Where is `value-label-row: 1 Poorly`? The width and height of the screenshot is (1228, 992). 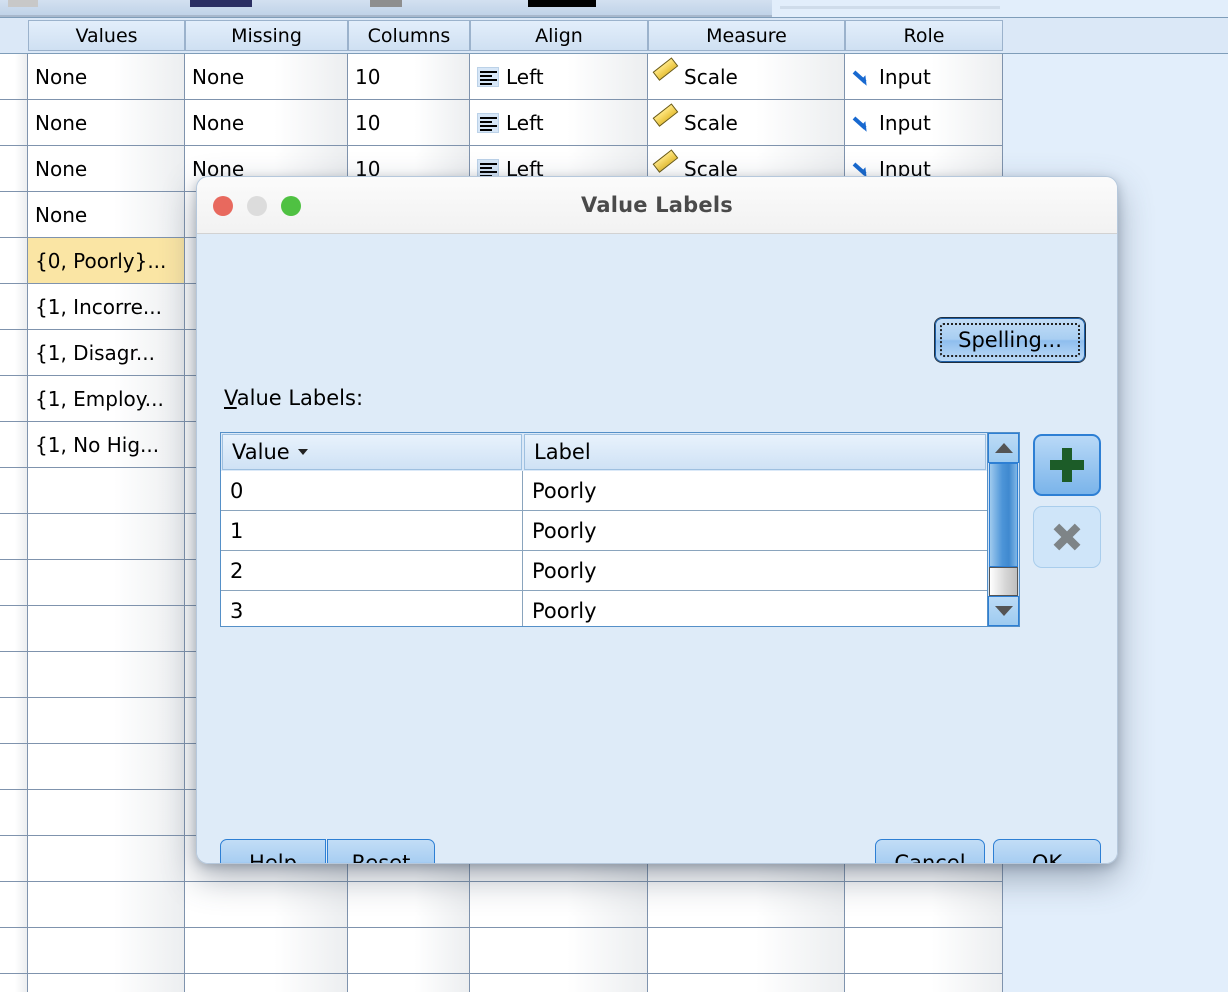 value-label-row: 1 Poorly is located at coordinates (604, 531).